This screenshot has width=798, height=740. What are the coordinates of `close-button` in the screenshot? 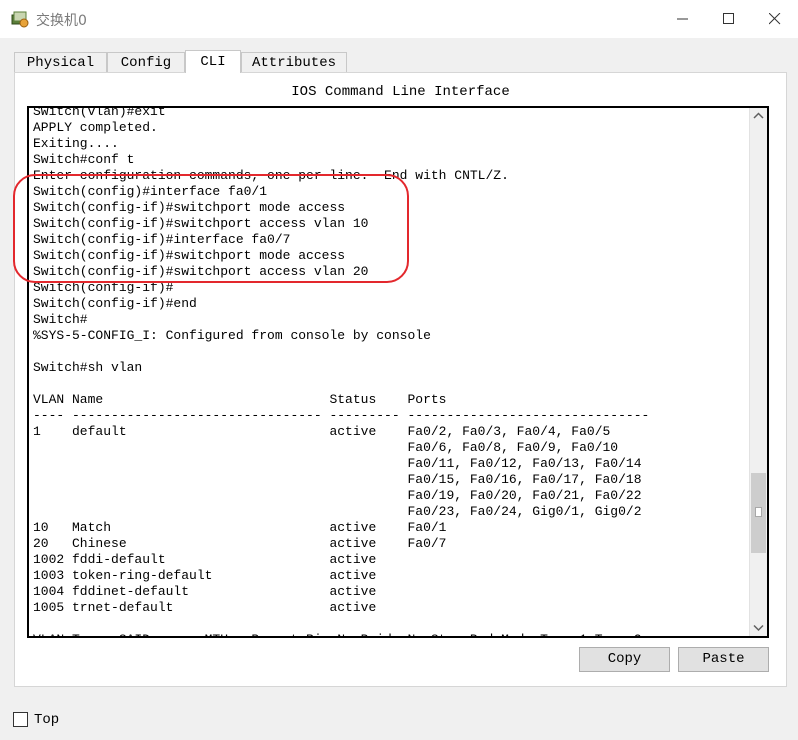 It's located at (775, 19).